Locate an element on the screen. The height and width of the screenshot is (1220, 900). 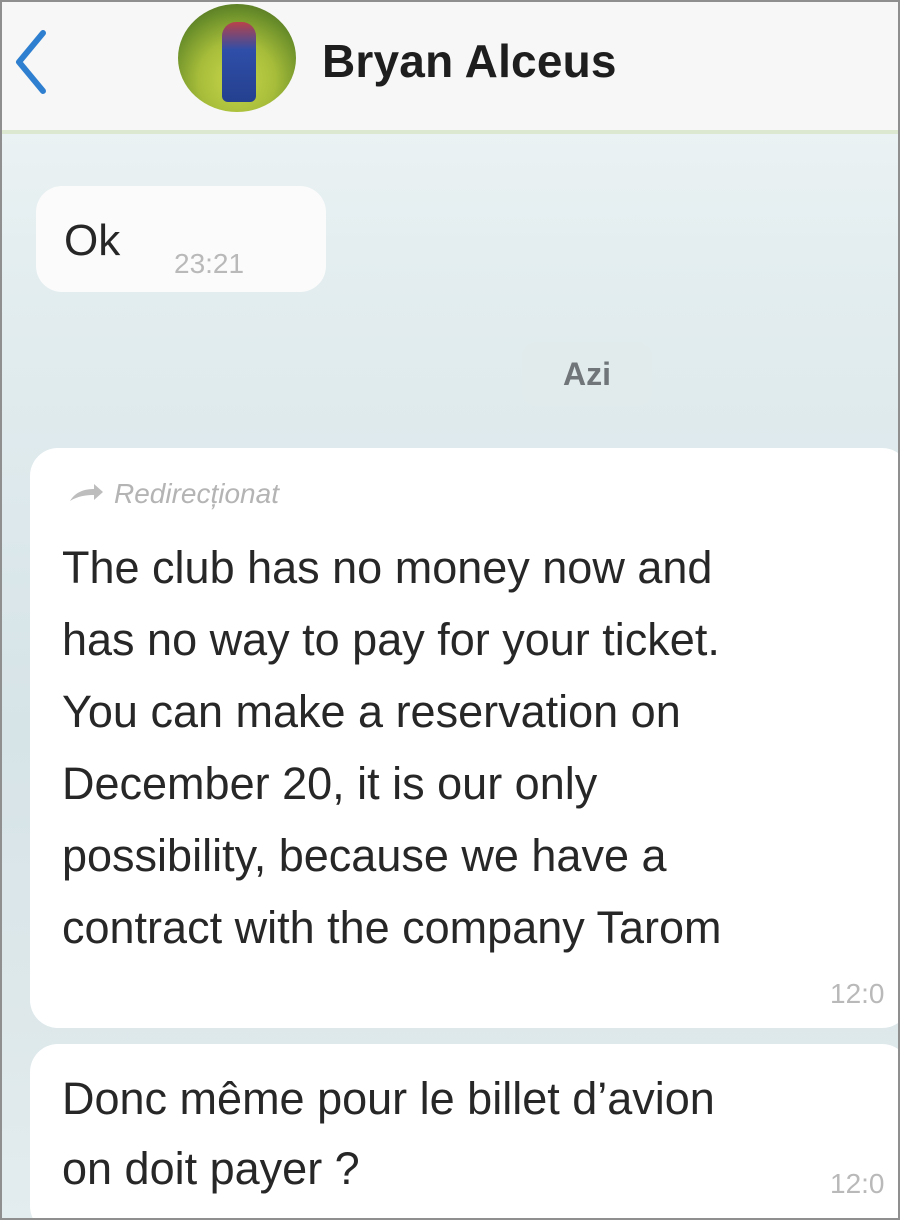
forwarded-label: Redirecționat is located at coordinates (173, 494).